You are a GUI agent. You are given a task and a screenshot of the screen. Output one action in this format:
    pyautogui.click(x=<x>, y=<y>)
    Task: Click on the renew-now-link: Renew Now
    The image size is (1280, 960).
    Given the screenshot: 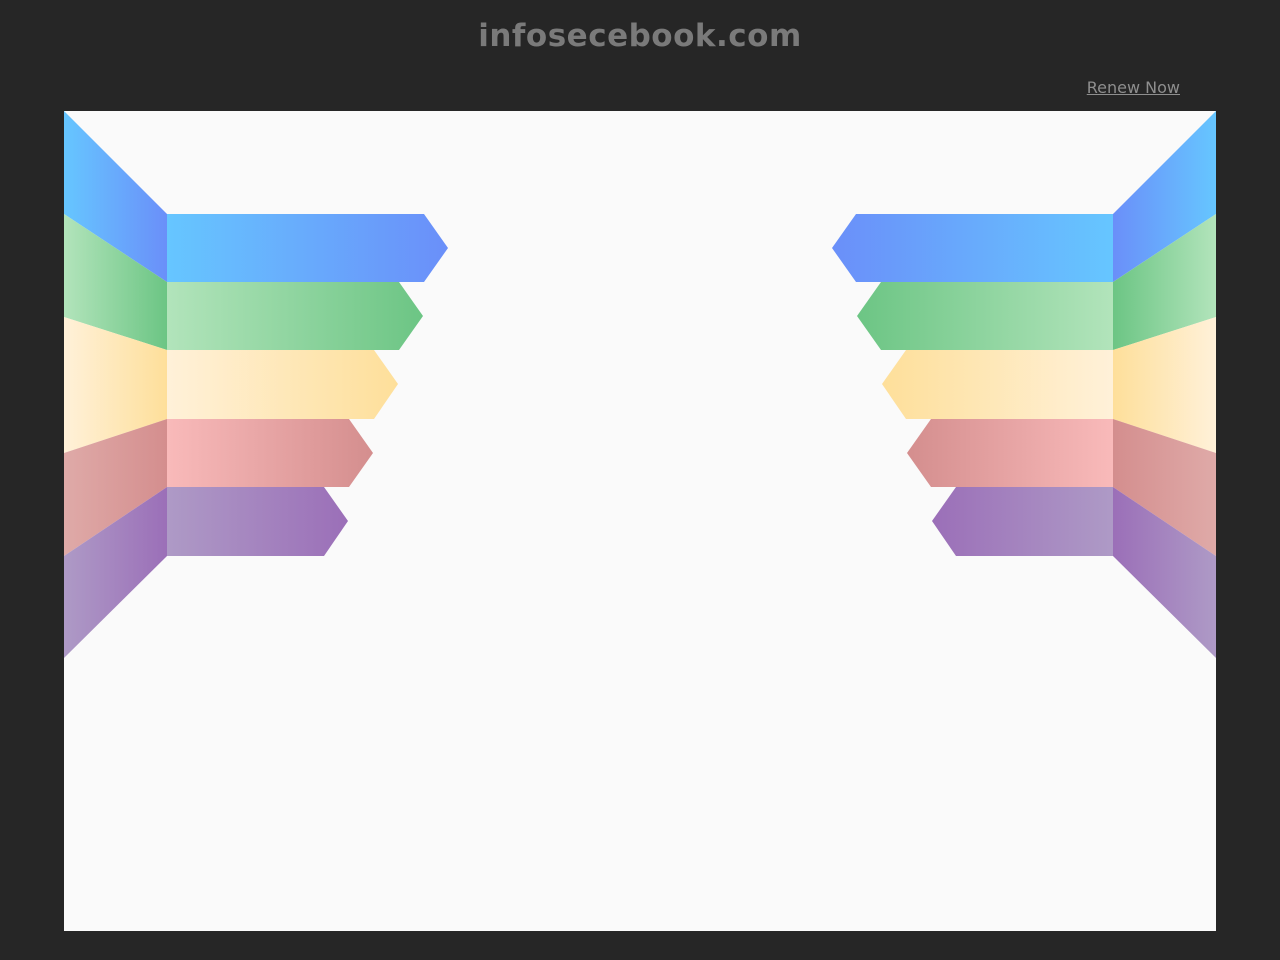 What is the action you would take?
    pyautogui.click(x=1133, y=87)
    